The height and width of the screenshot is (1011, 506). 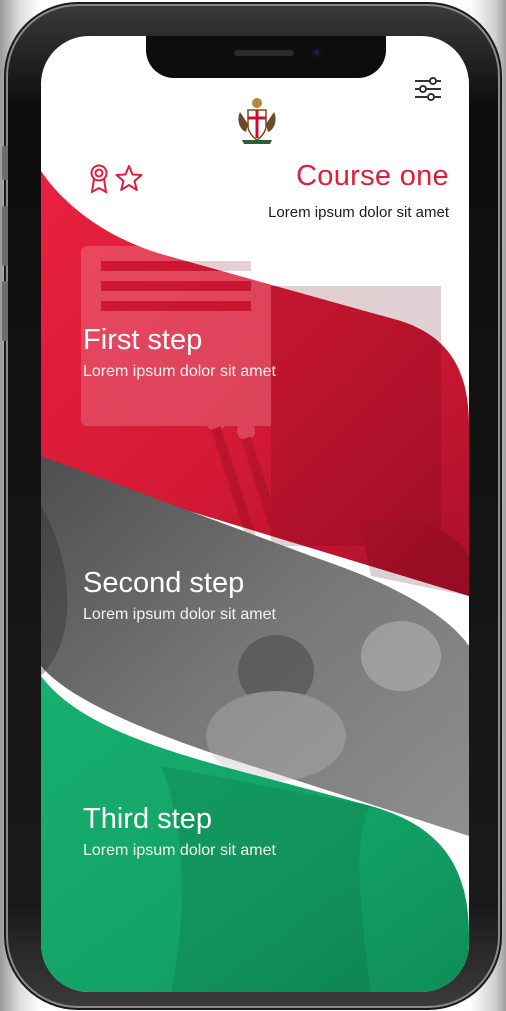 I want to click on step-card-first: First step Lorem ipsum dolor sit amet, so click(x=179, y=352).